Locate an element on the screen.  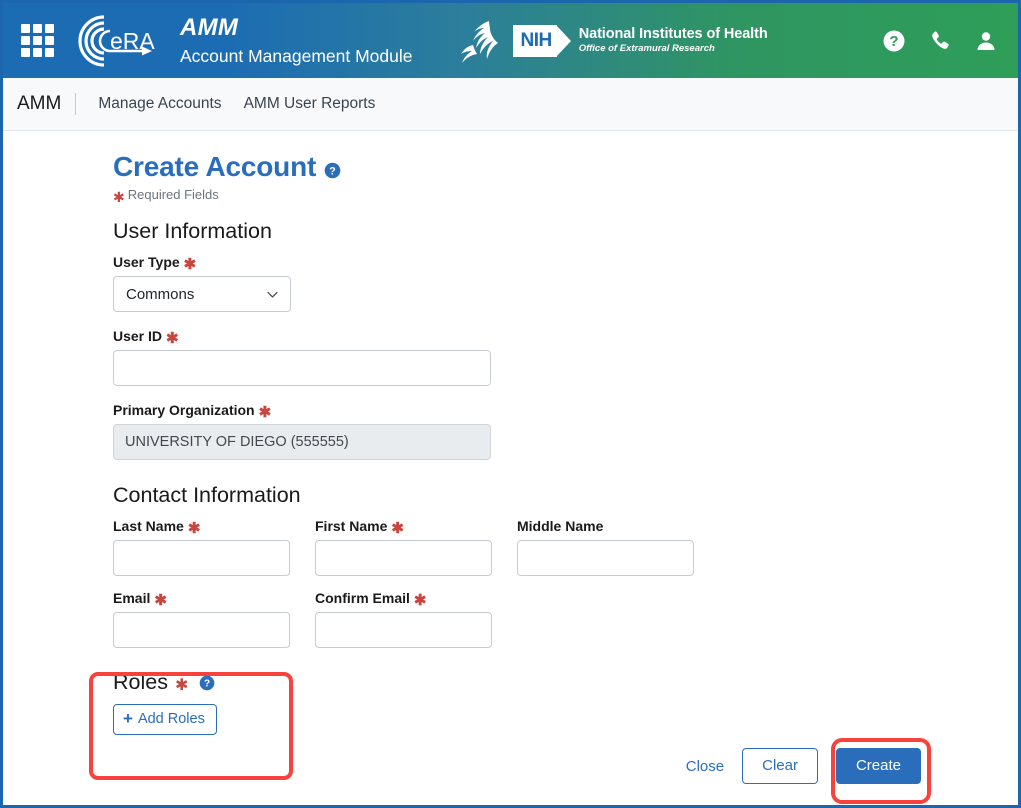
field-group-user-type: User Type ✱ Commons is located at coordinates (565, 283).